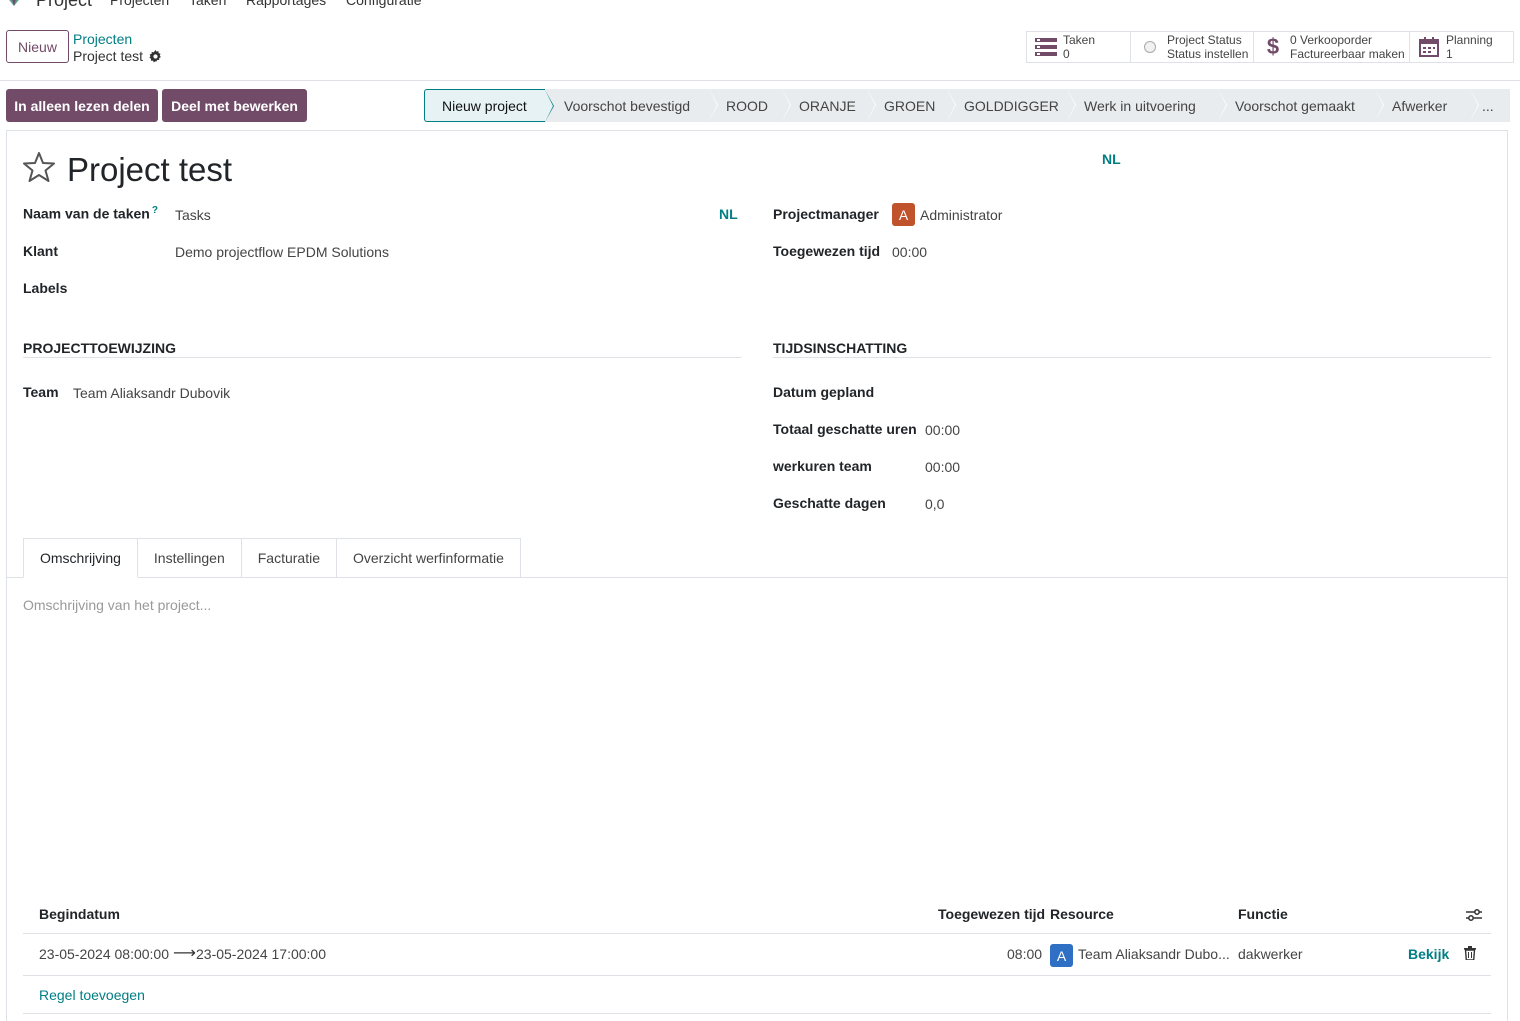 The width and height of the screenshot is (1520, 1021). Describe the element at coordinates (829, 503) in the screenshot. I see `est-days-label: Geschatte dagen` at that location.